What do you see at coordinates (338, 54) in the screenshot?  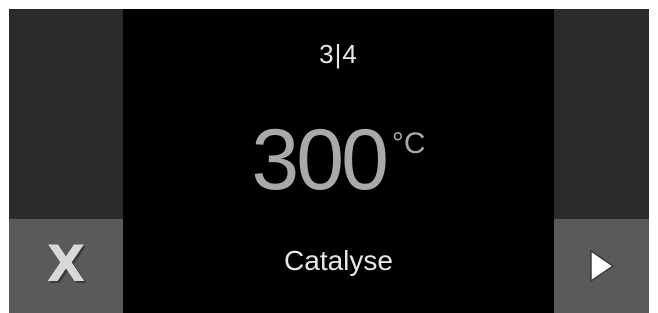 I see `step-indicator: 3|4` at bounding box center [338, 54].